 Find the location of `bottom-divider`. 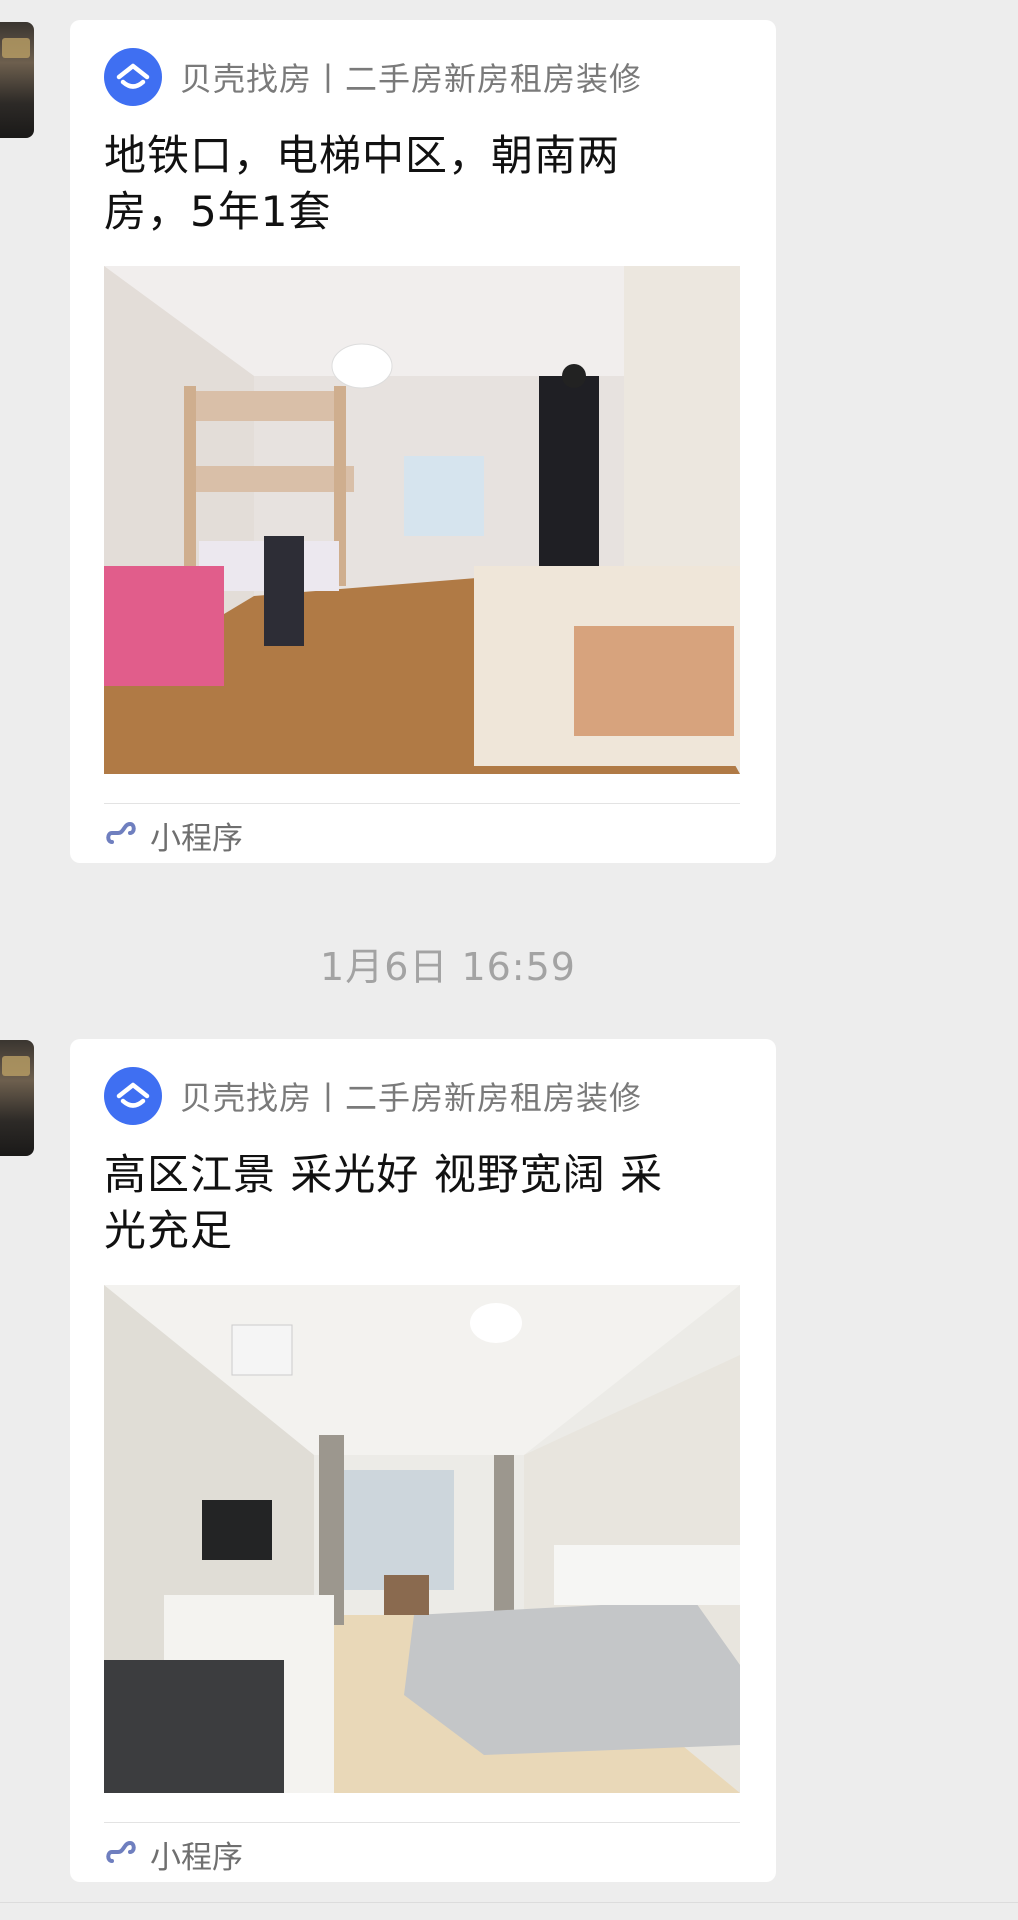

bottom-divider is located at coordinates (509, 1902).